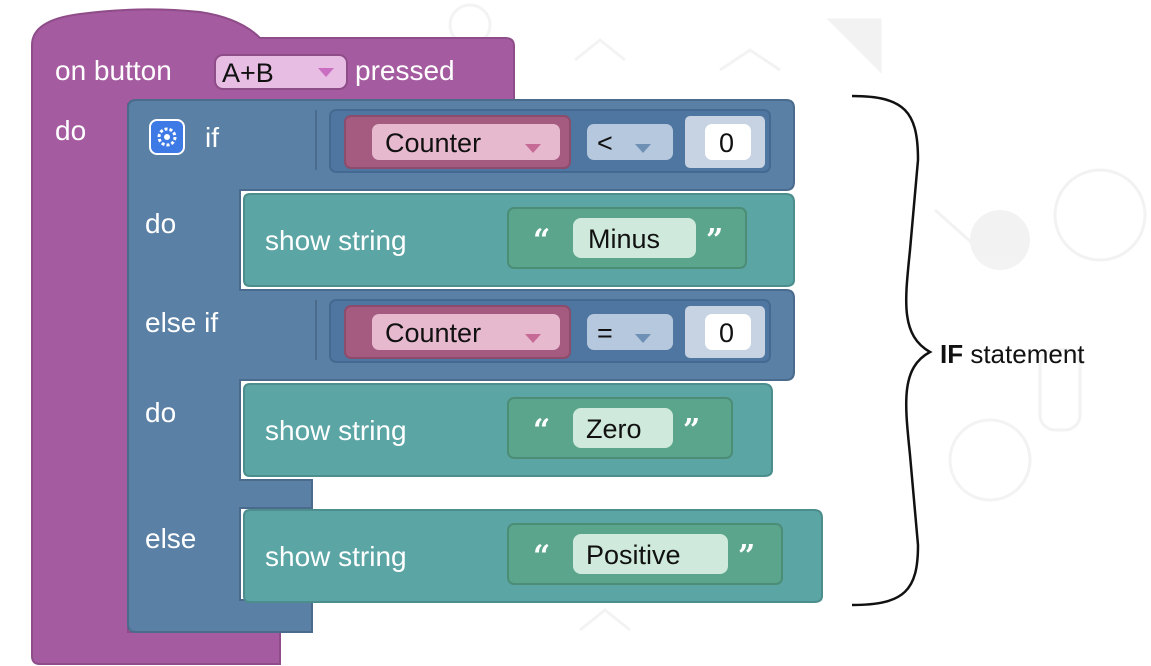  What do you see at coordinates (746, 556) in the screenshot?
I see `close-quote-3: ”` at bounding box center [746, 556].